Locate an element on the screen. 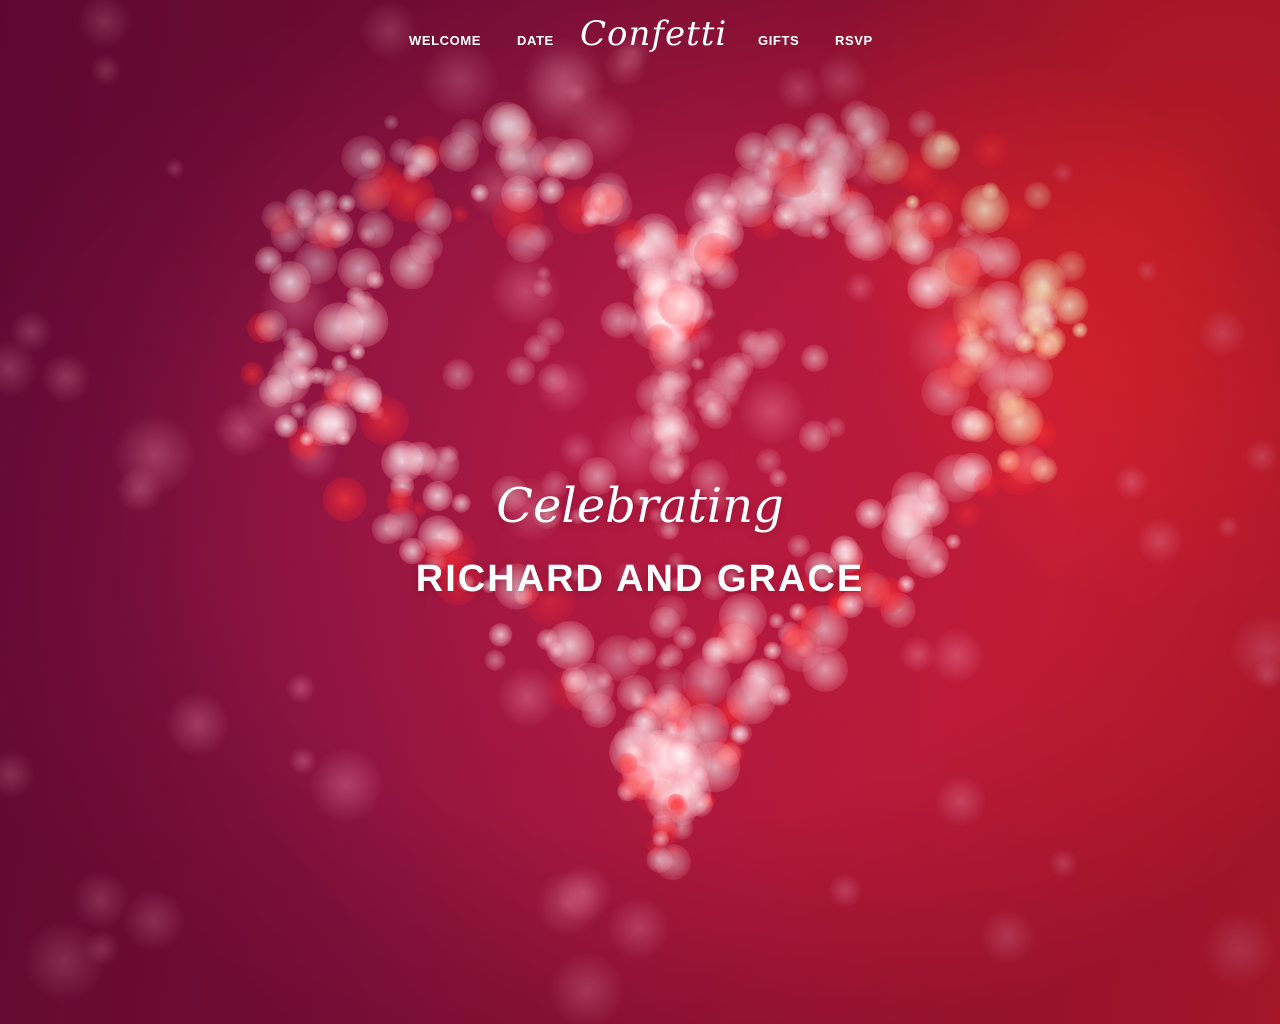  nav-link-gifts: GIFTS is located at coordinates (778, 40).